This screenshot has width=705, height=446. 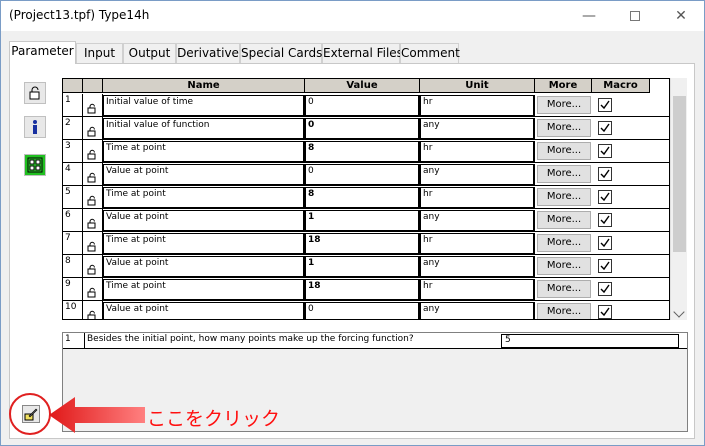 I want to click on minimize-button: —, so click(x=589, y=16).